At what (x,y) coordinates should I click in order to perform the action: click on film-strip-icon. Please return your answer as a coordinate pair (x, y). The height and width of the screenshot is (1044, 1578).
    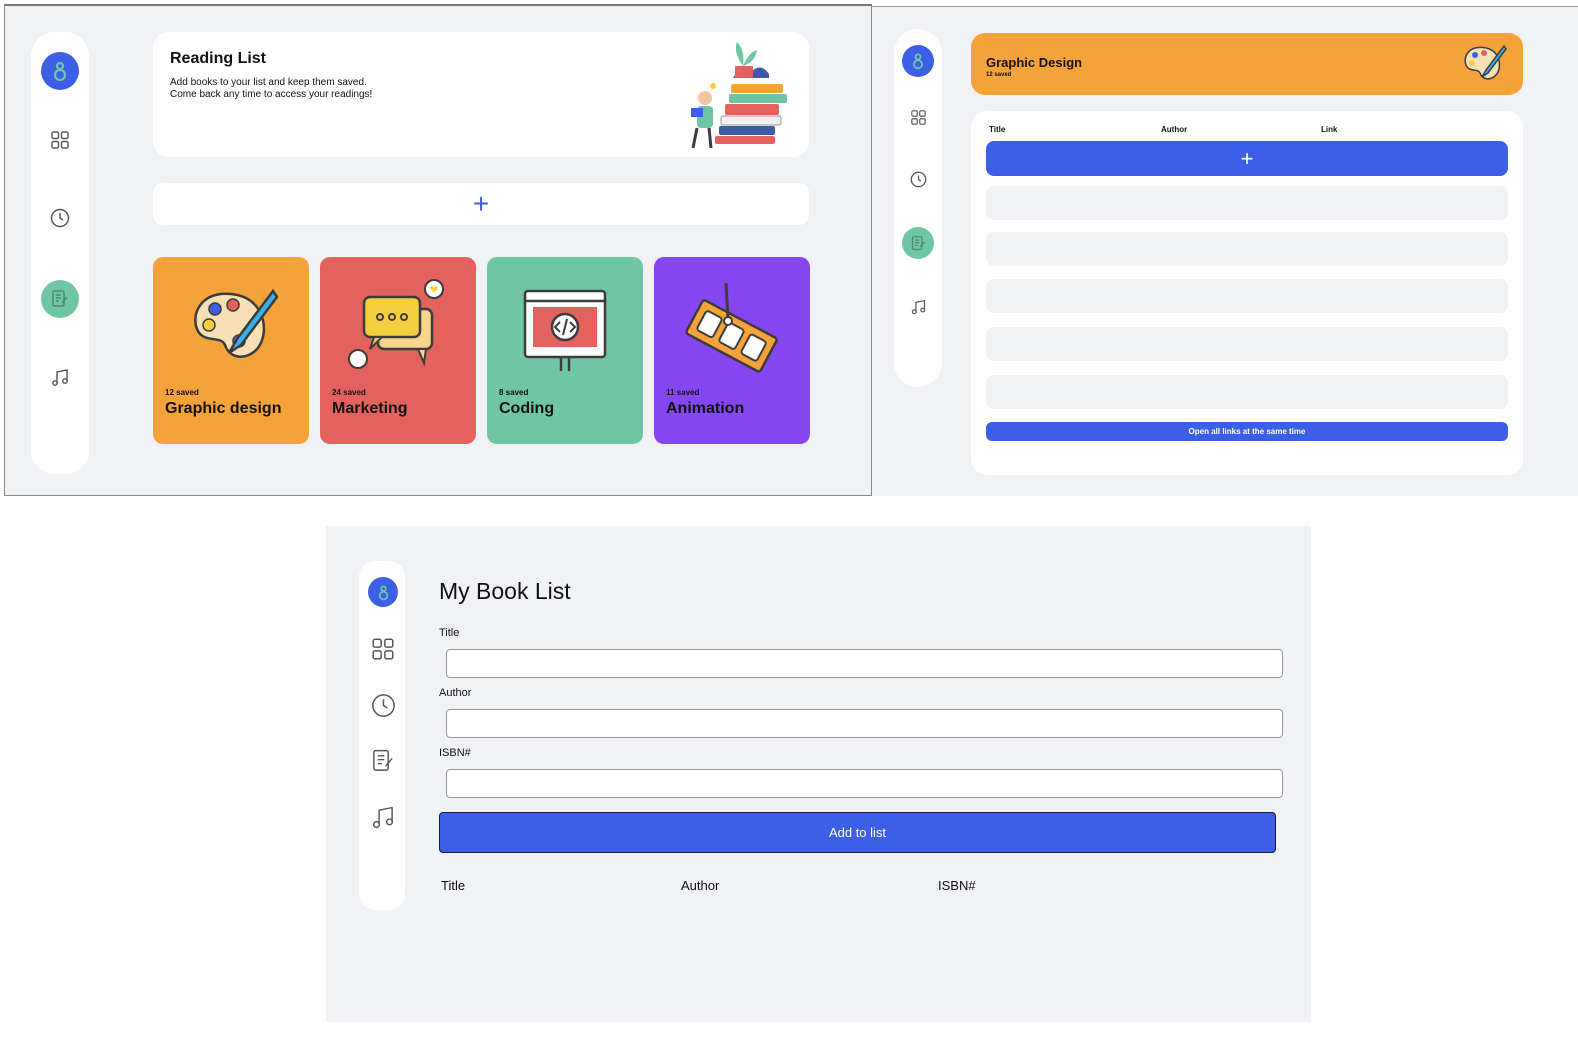
    Looking at the image, I should click on (731, 327).